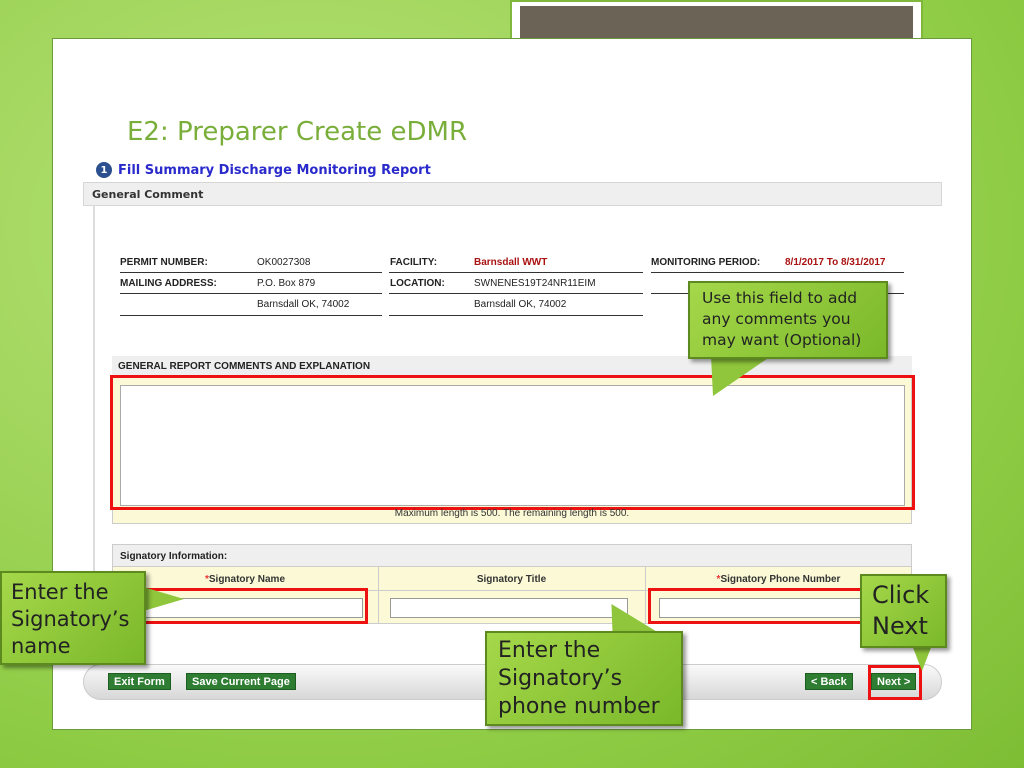 The height and width of the screenshot is (768, 1024). Describe the element at coordinates (829, 681) in the screenshot. I see `back-button: < Back` at that location.